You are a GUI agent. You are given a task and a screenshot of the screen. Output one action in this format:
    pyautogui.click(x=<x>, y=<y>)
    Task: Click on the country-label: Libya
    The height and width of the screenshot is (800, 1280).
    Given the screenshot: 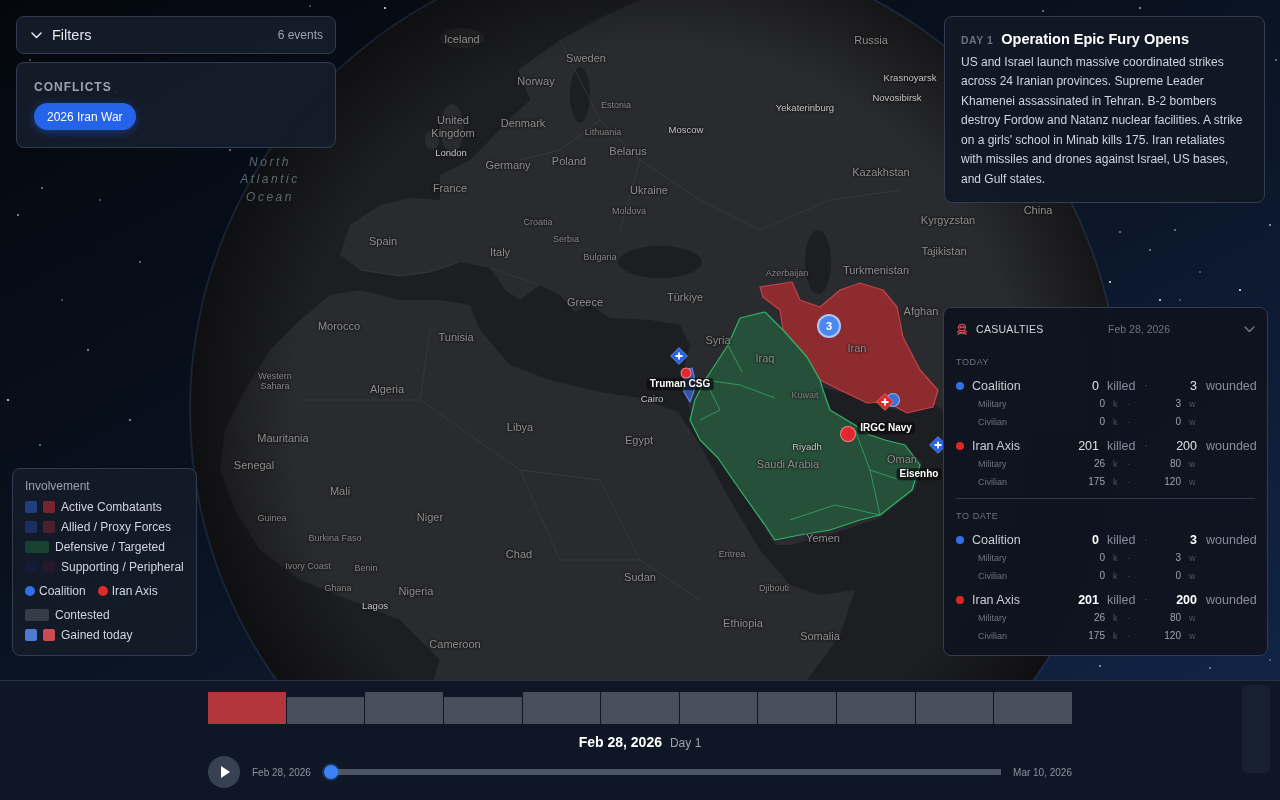 What is the action you would take?
    pyautogui.click(x=520, y=427)
    